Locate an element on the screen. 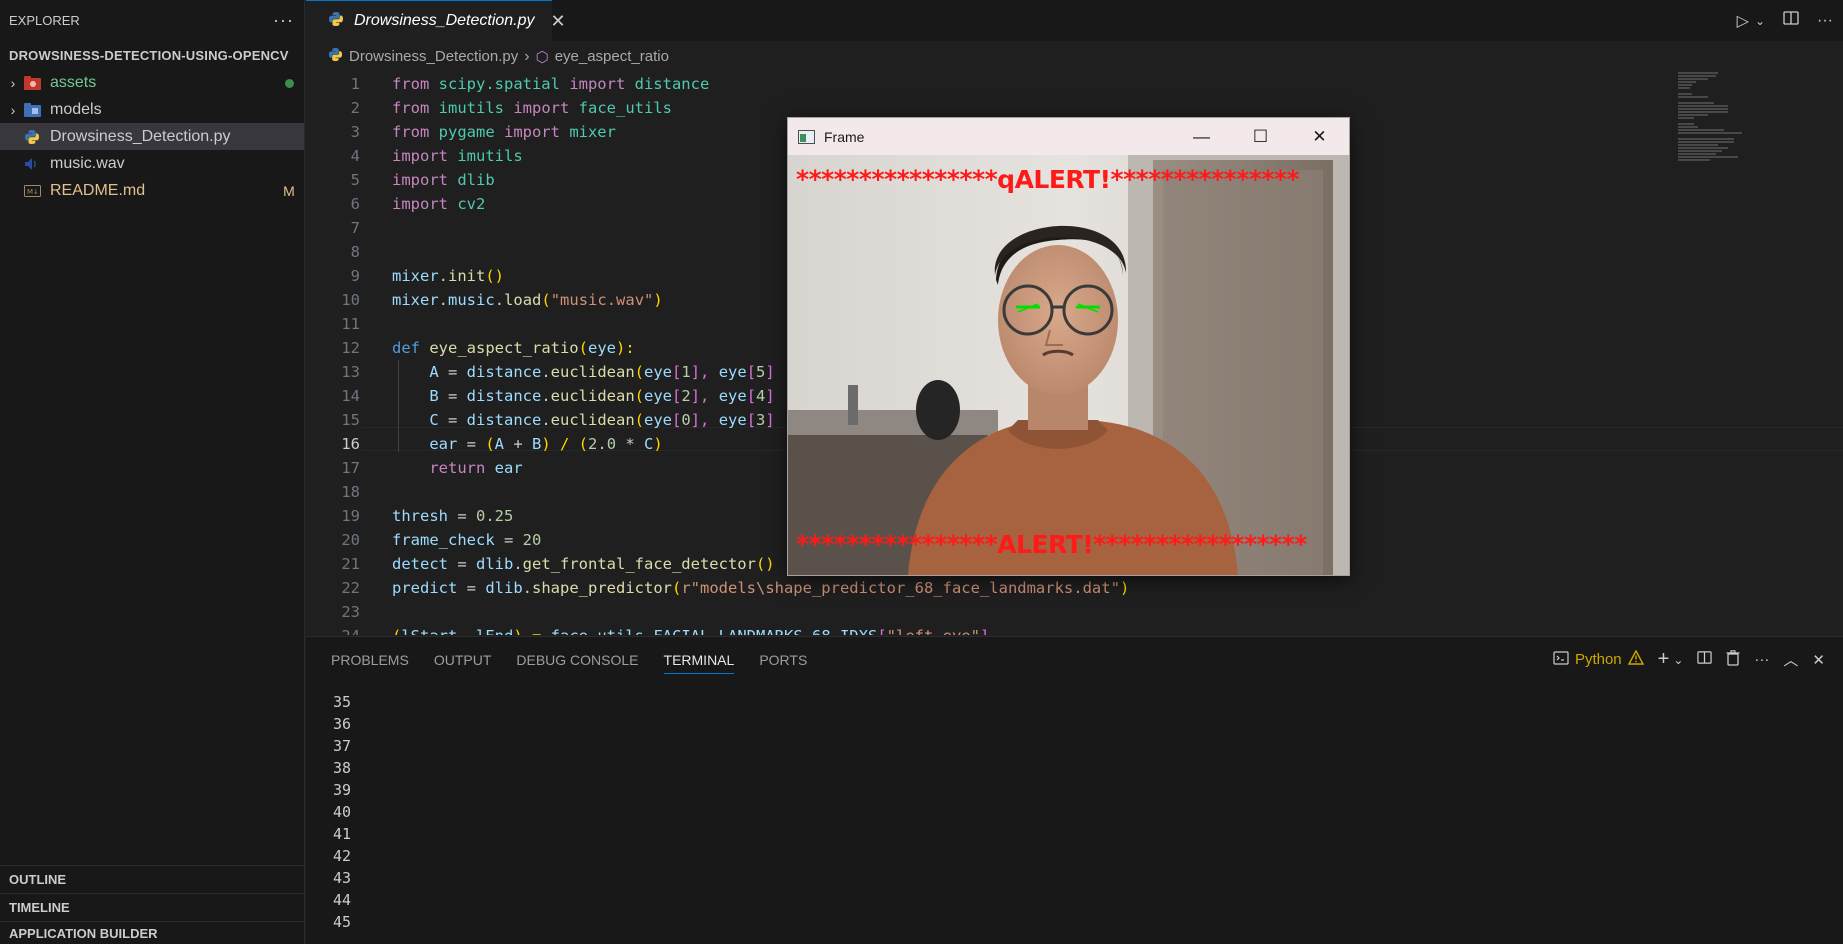 The image size is (1843, 944). explorer-more-button: ··· is located at coordinates (283, 20).